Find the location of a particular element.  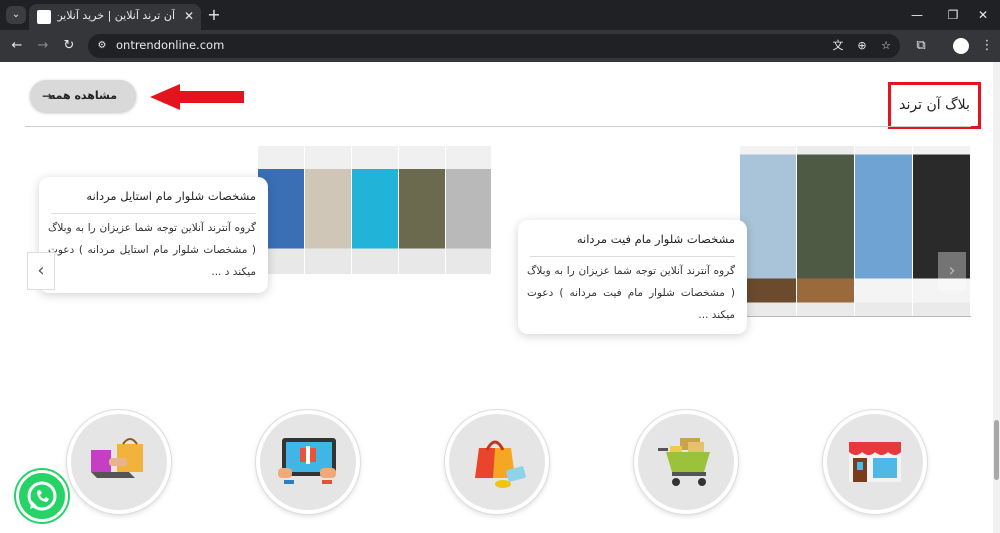

feature-circle-payment is located at coordinates (497, 462).